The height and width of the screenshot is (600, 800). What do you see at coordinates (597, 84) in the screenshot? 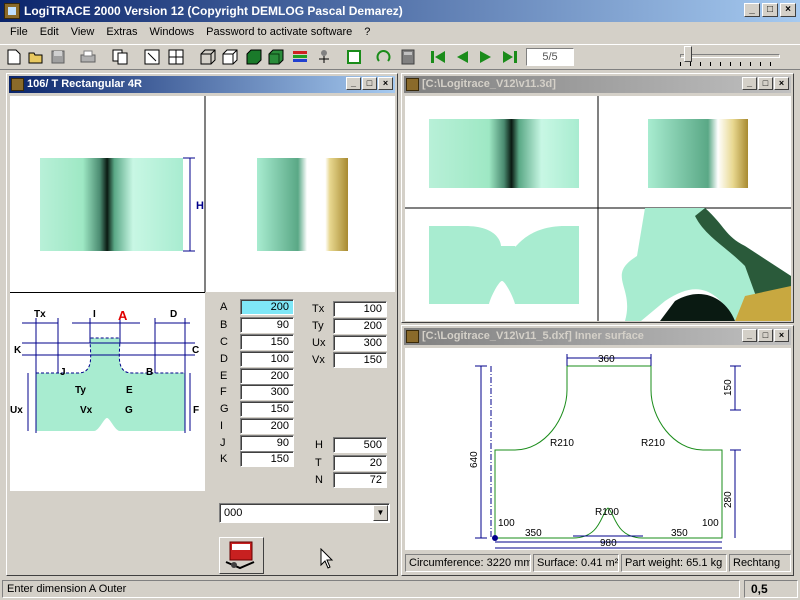
I see `window-3d-titlebar: [C:\Logitrace_V12\v11.3d] _ □ ×` at bounding box center [597, 84].